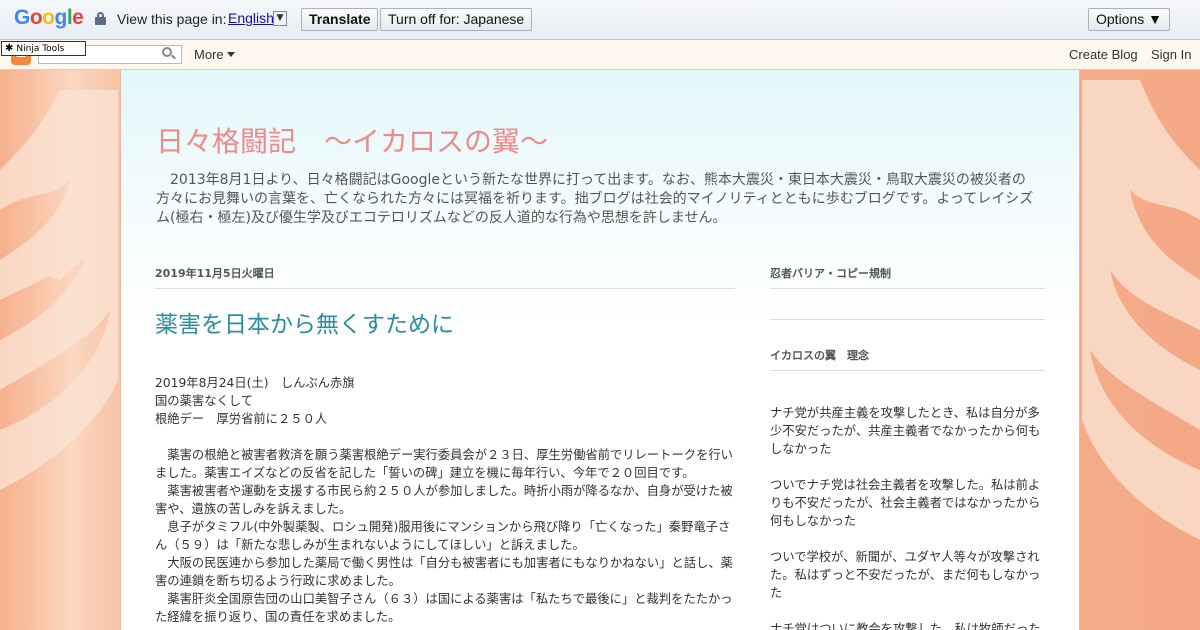 Image resolution: width=1200 pixels, height=630 pixels. What do you see at coordinates (830, 273) in the screenshot?
I see `sidebar-widget-title-ninja-barrier: 忍者バリア・コピー規制` at bounding box center [830, 273].